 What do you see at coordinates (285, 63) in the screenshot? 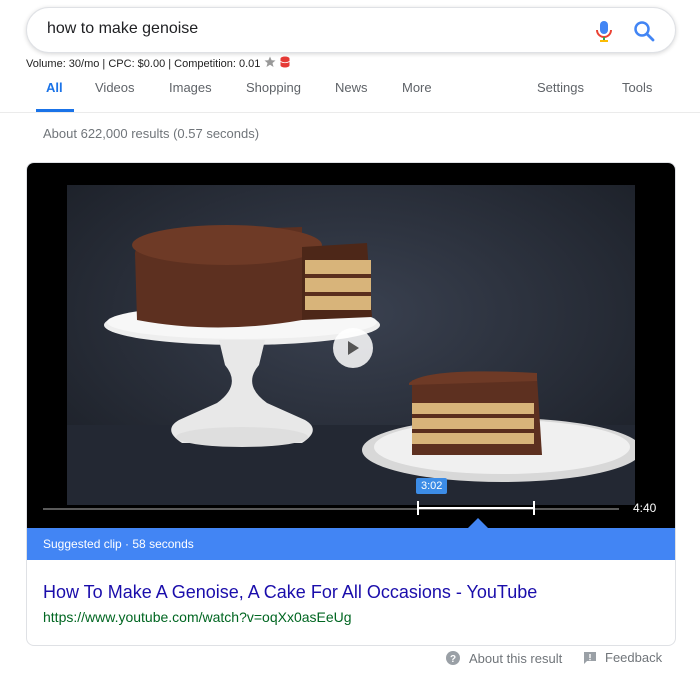
I see `database-icon` at bounding box center [285, 63].